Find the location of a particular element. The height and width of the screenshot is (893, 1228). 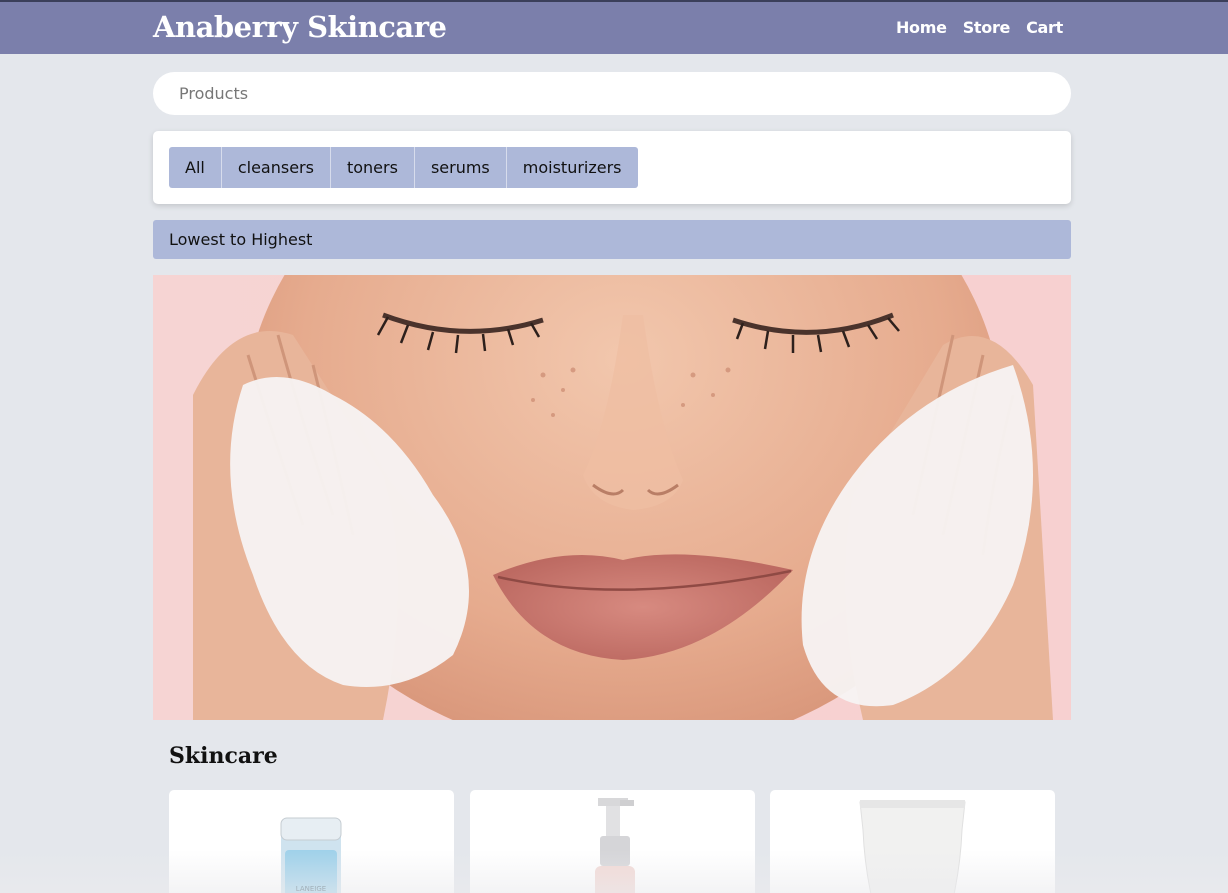

navbar: Anaberry Skincare Home Store Cart is located at coordinates (614, 27).